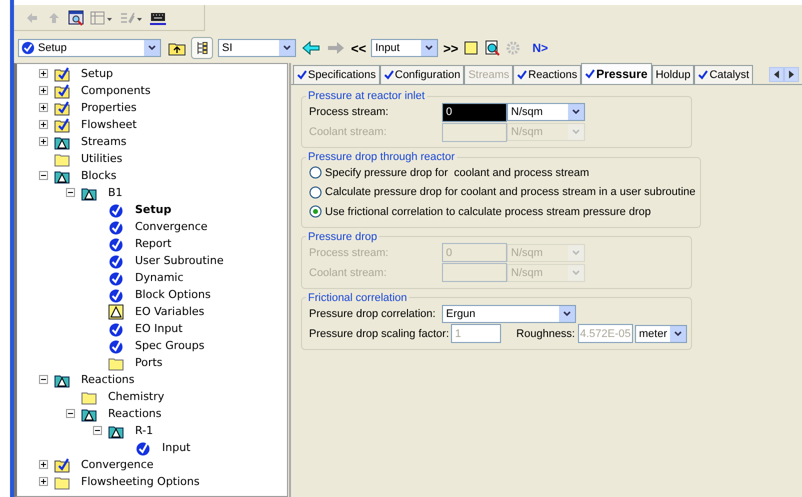 The height and width of the screenshot is (497, 802). I want to click on radio-label: Calculate pressure drop for coolant and process stream in a user subroutine, so click(510, 192).